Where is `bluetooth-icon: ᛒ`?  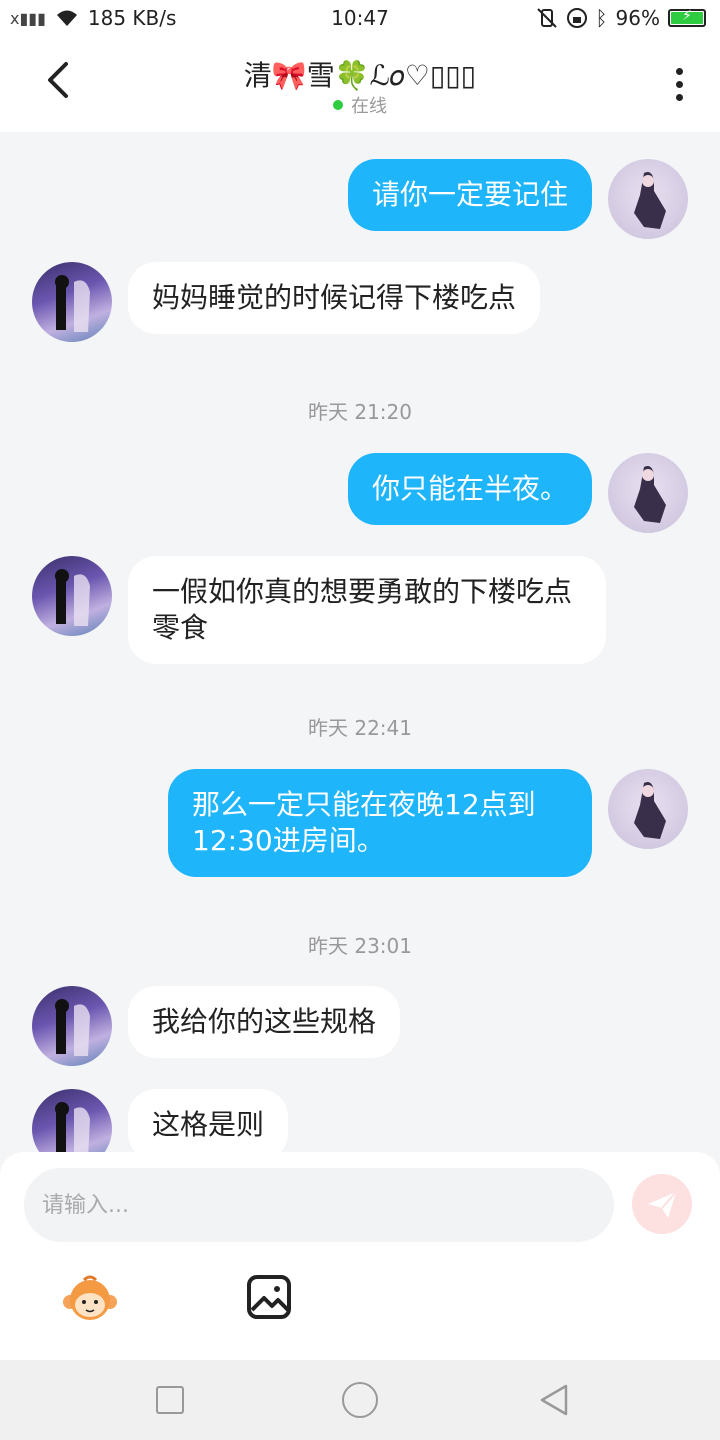
bluetooth-icon: ᛒ is located at coordinates (601, 18).